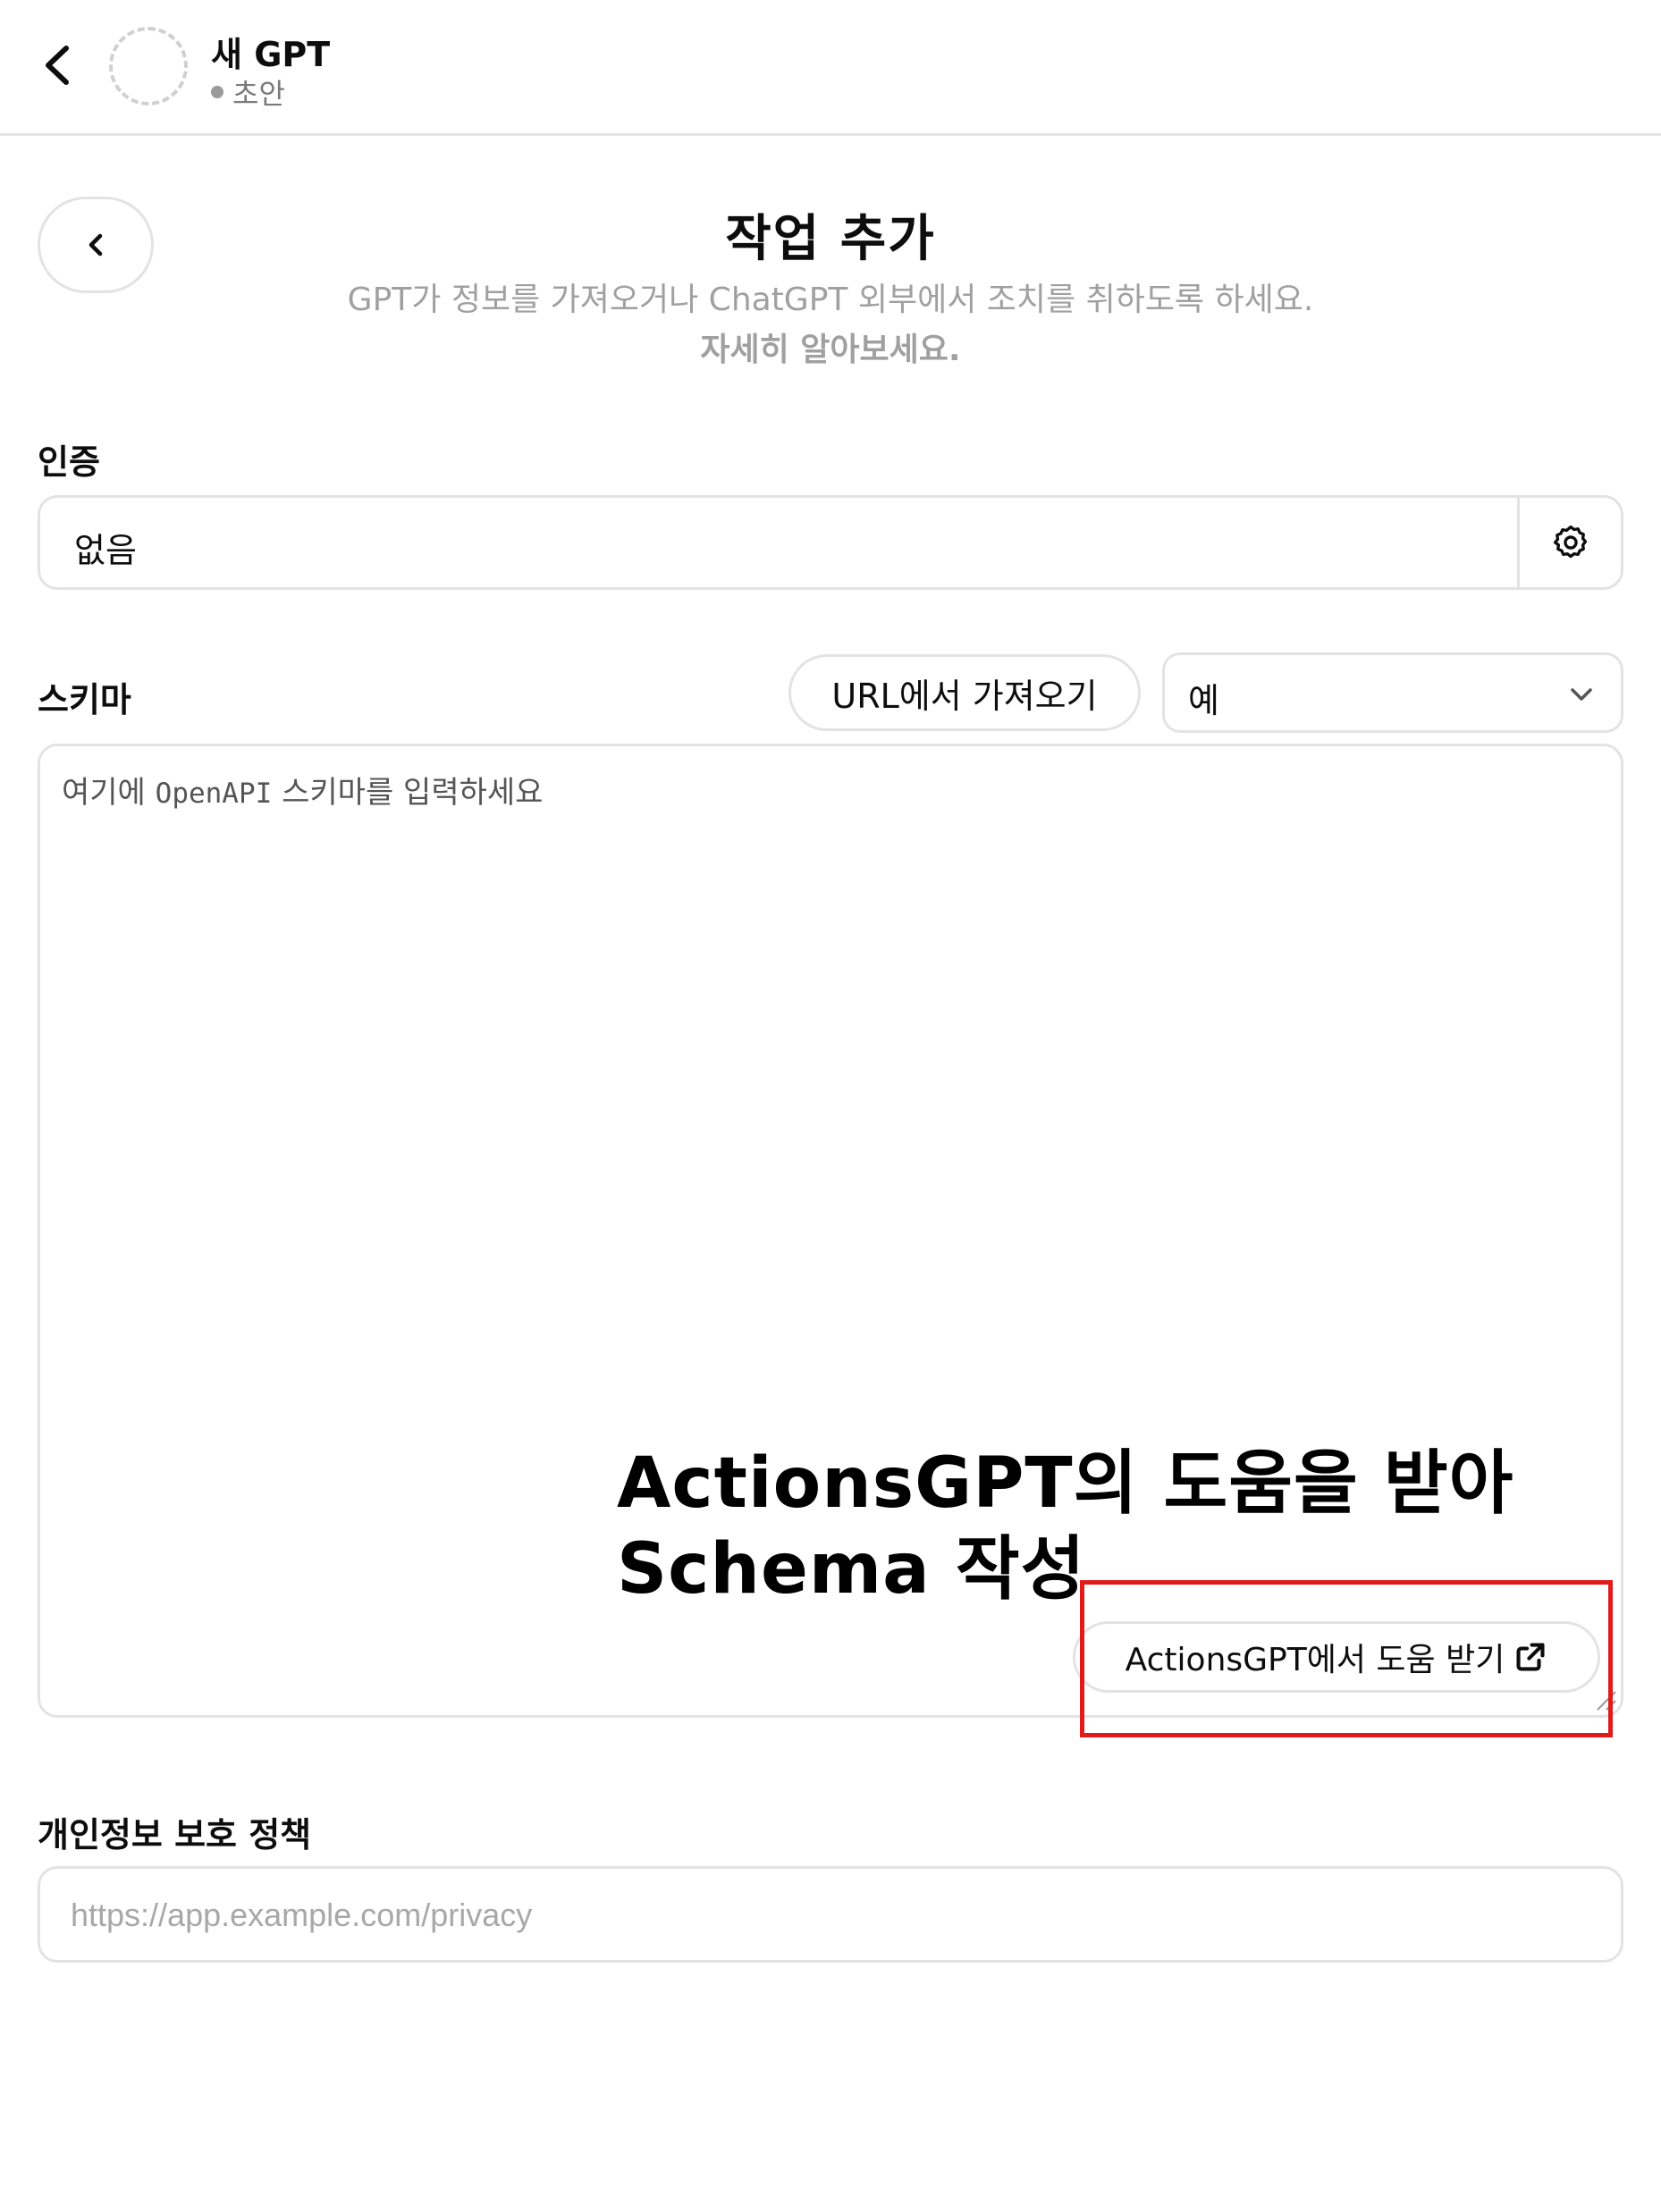 This screenshot has width=1661, height=2212. What do you see at coordinates (1065, 1483) in the screenshot?
I see `annotation-line-1: ActionsGPT의 도움을 받아` at bounding box center [1065, 1483].